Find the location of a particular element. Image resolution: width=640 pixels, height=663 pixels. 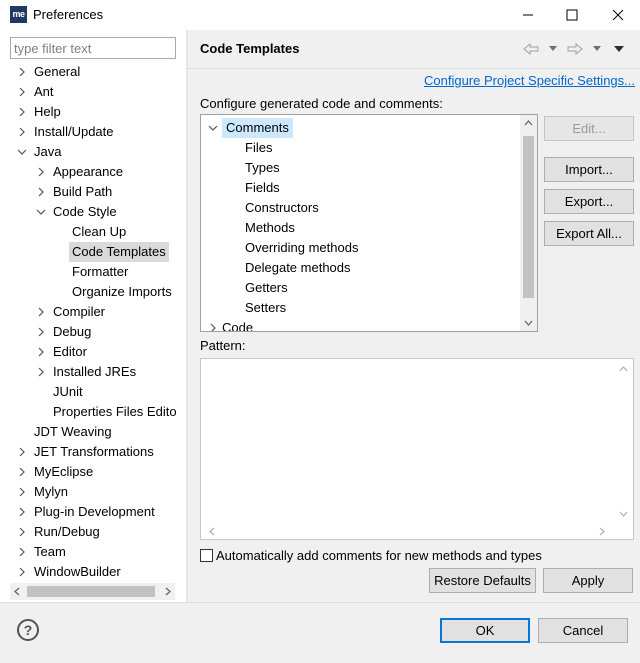

maximize-button is located at coordinates (571, 15).